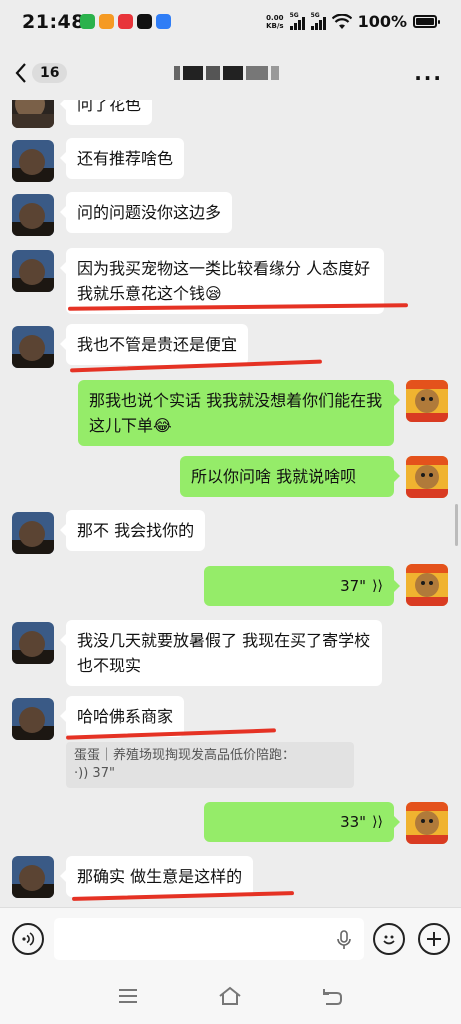  What do you see at coordinates (332, 996) in the screenshot?
I see `back-icon` at bounding box center [332, 996].